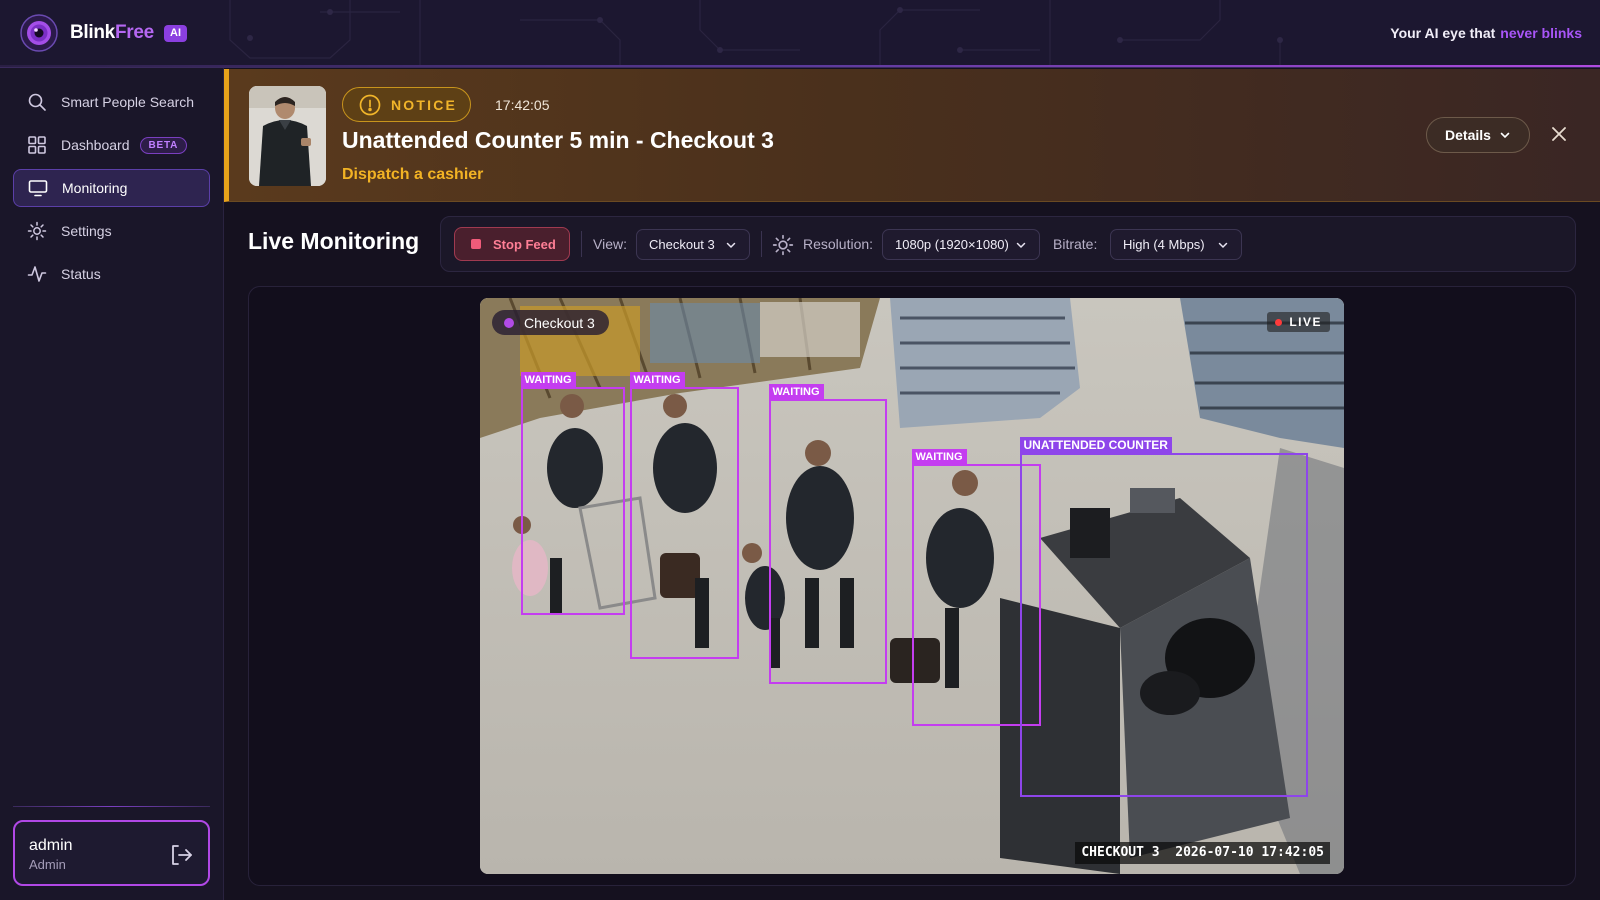 The image size is (1600, 900). Describe the element at coordinates (95, 188) in the screenshot. I see `sidebar-item-label: Monitoring` at that location.